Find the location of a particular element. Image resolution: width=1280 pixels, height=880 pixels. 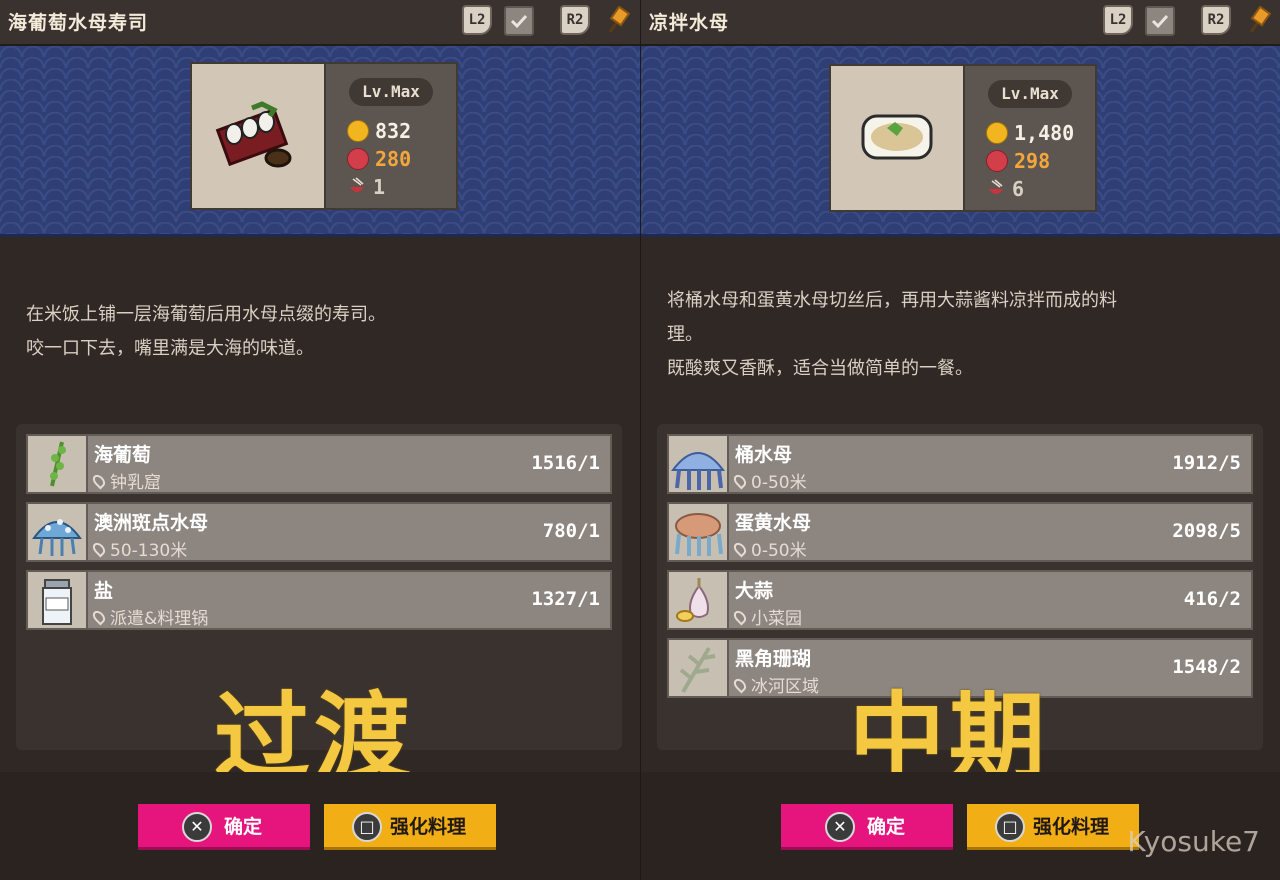

description-line: 将桶水母和蛋黄水母切丝后，再用大蒜酱料凉拌而成的料 is located at coordinates (892, 300).